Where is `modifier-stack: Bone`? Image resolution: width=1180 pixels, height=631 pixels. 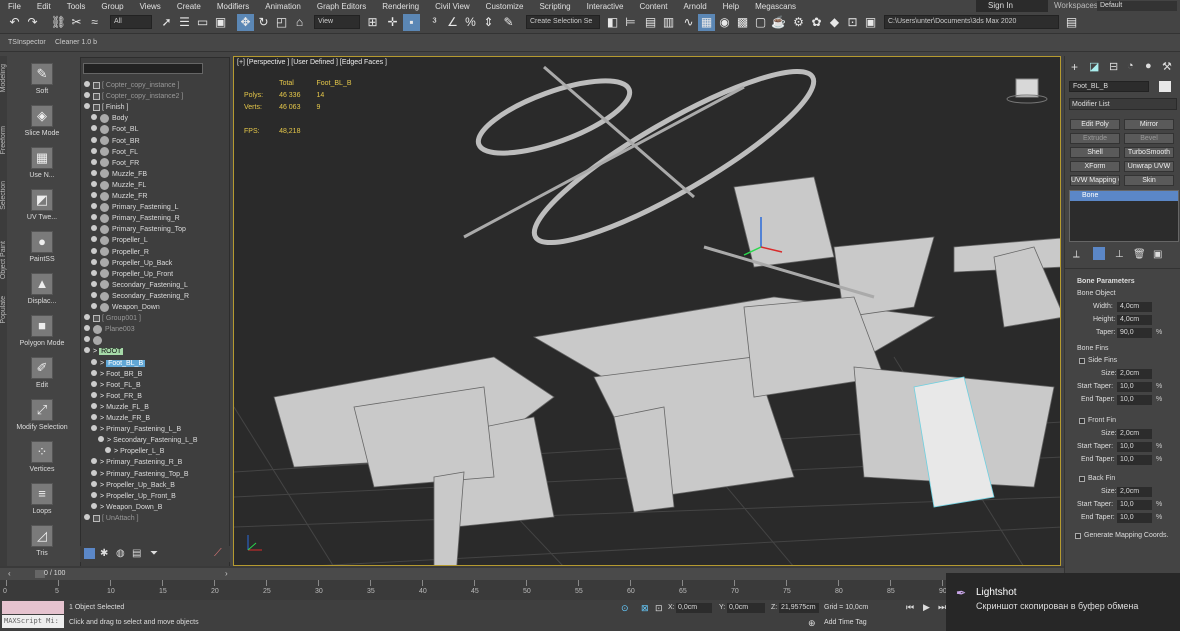
modifier-stack: Bone is located at coordinates (1124, 216).